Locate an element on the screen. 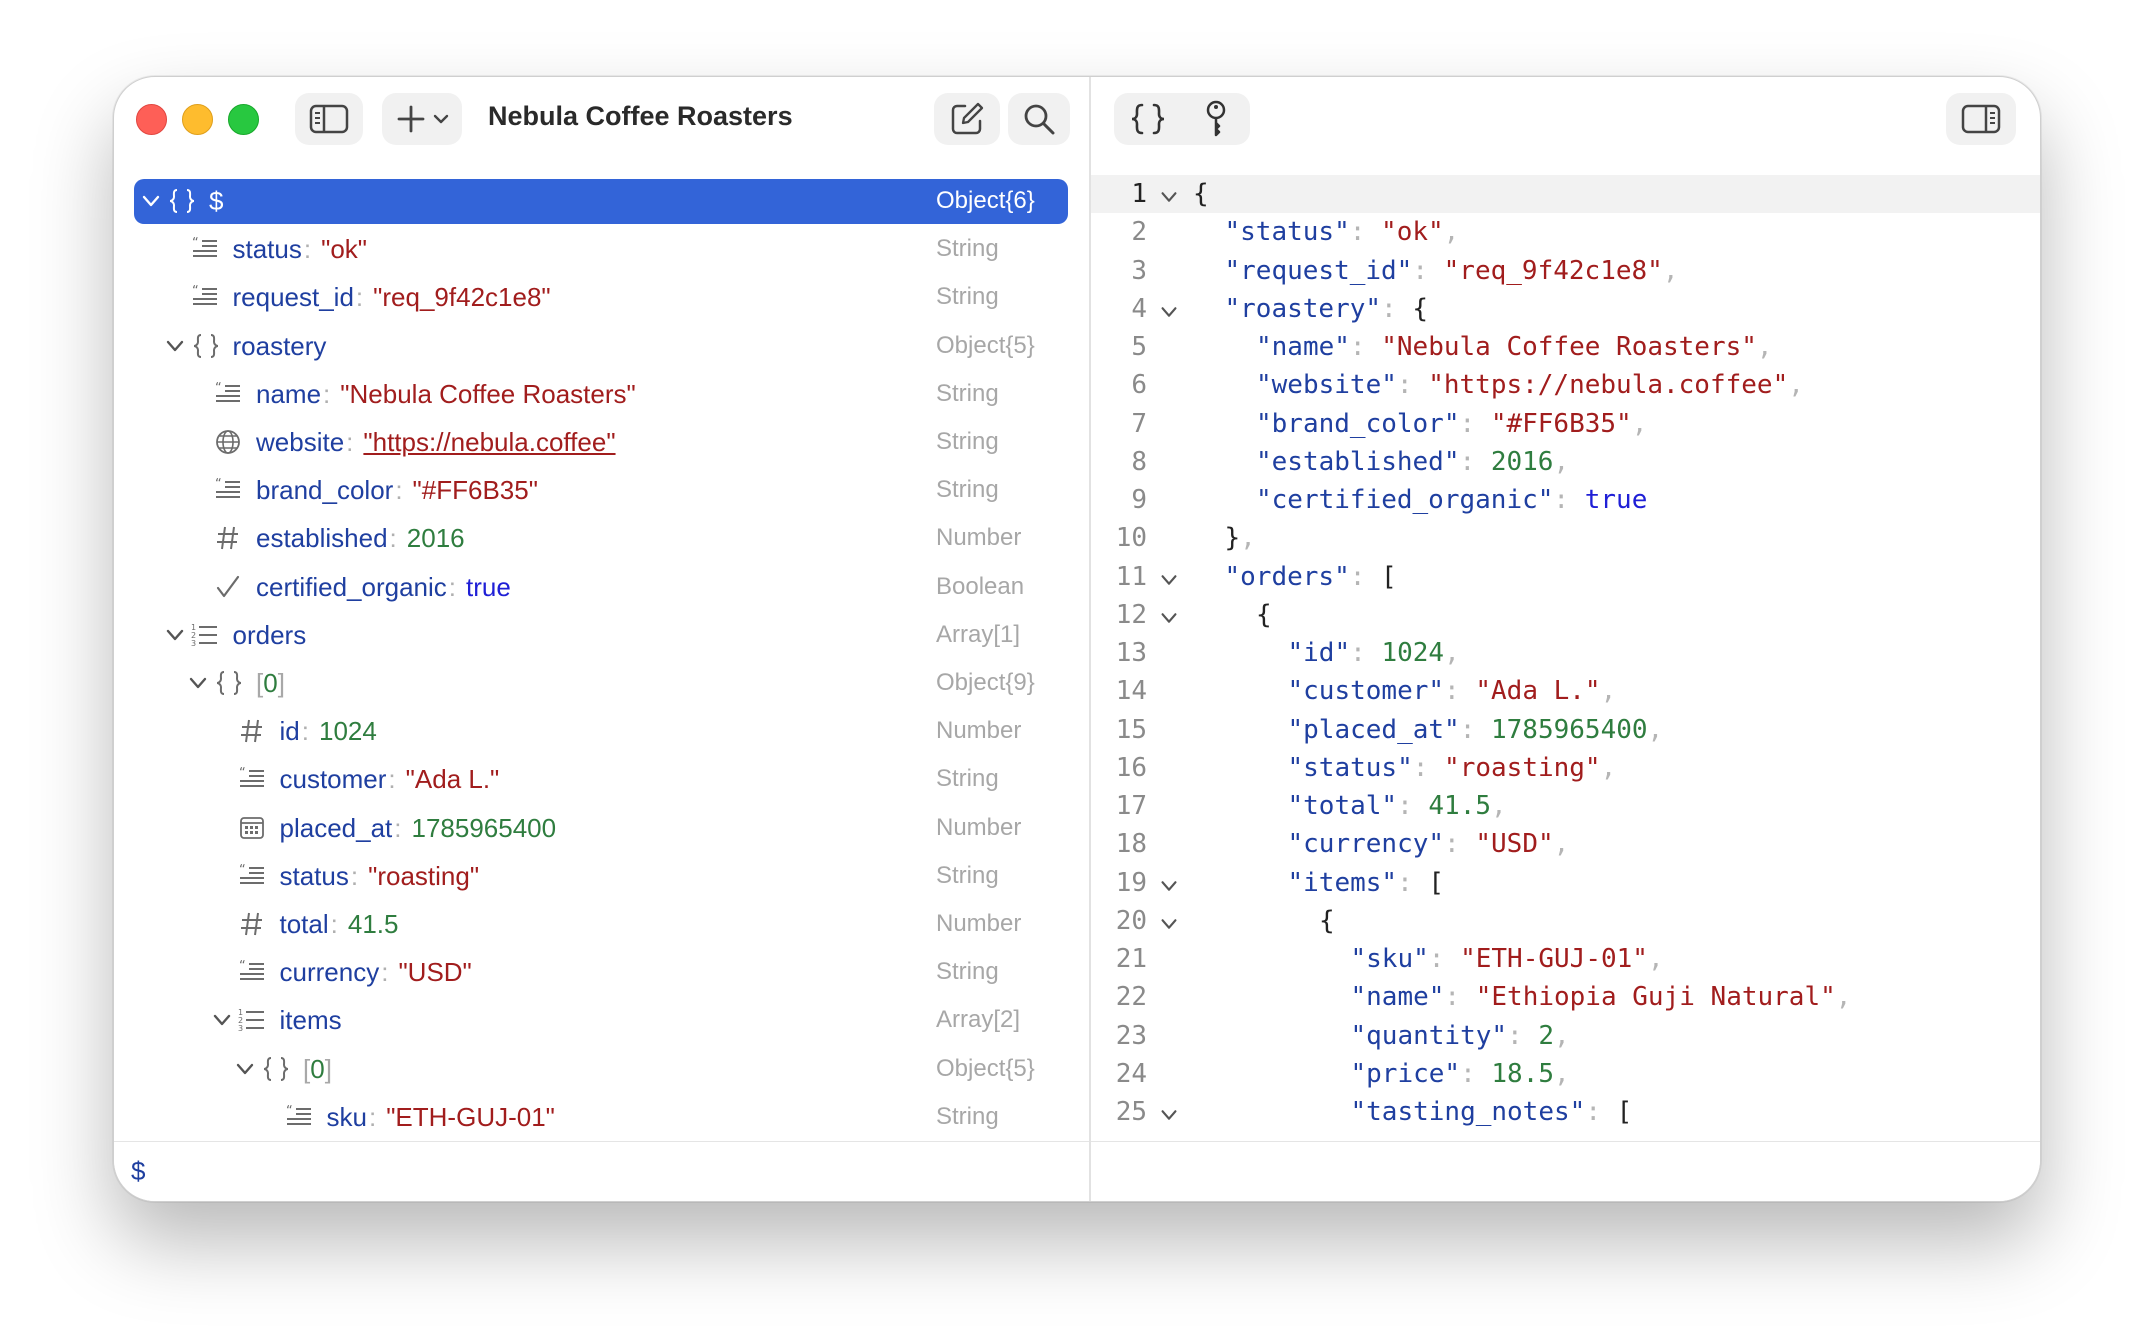  key-name: roastery is located at coordinates (279, 345).